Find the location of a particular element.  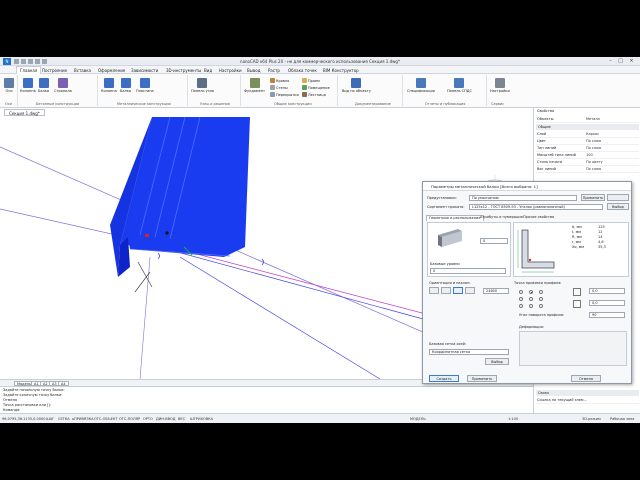

node-panel-button: Панель узла is located at coordinates (202, 85).